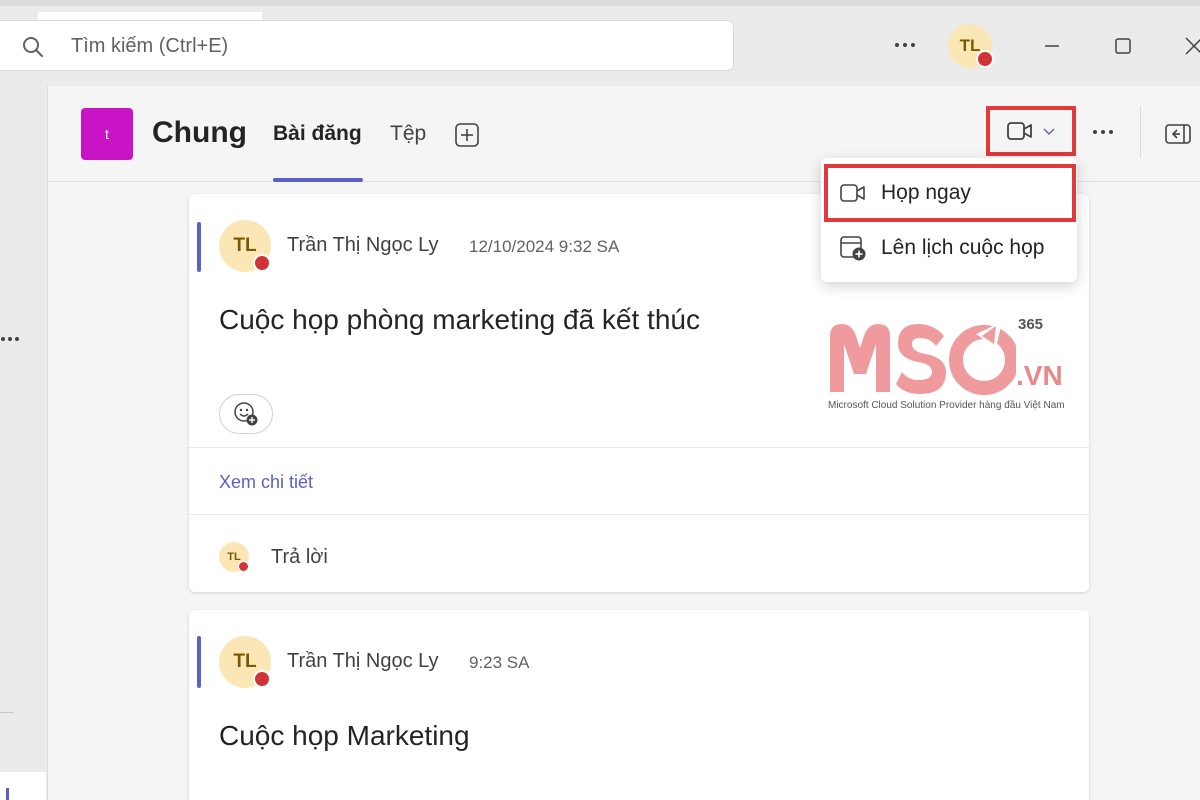  Describe the element at coordinates (600, 3) in the screenshot. I see `title-bar-strip` at that location.